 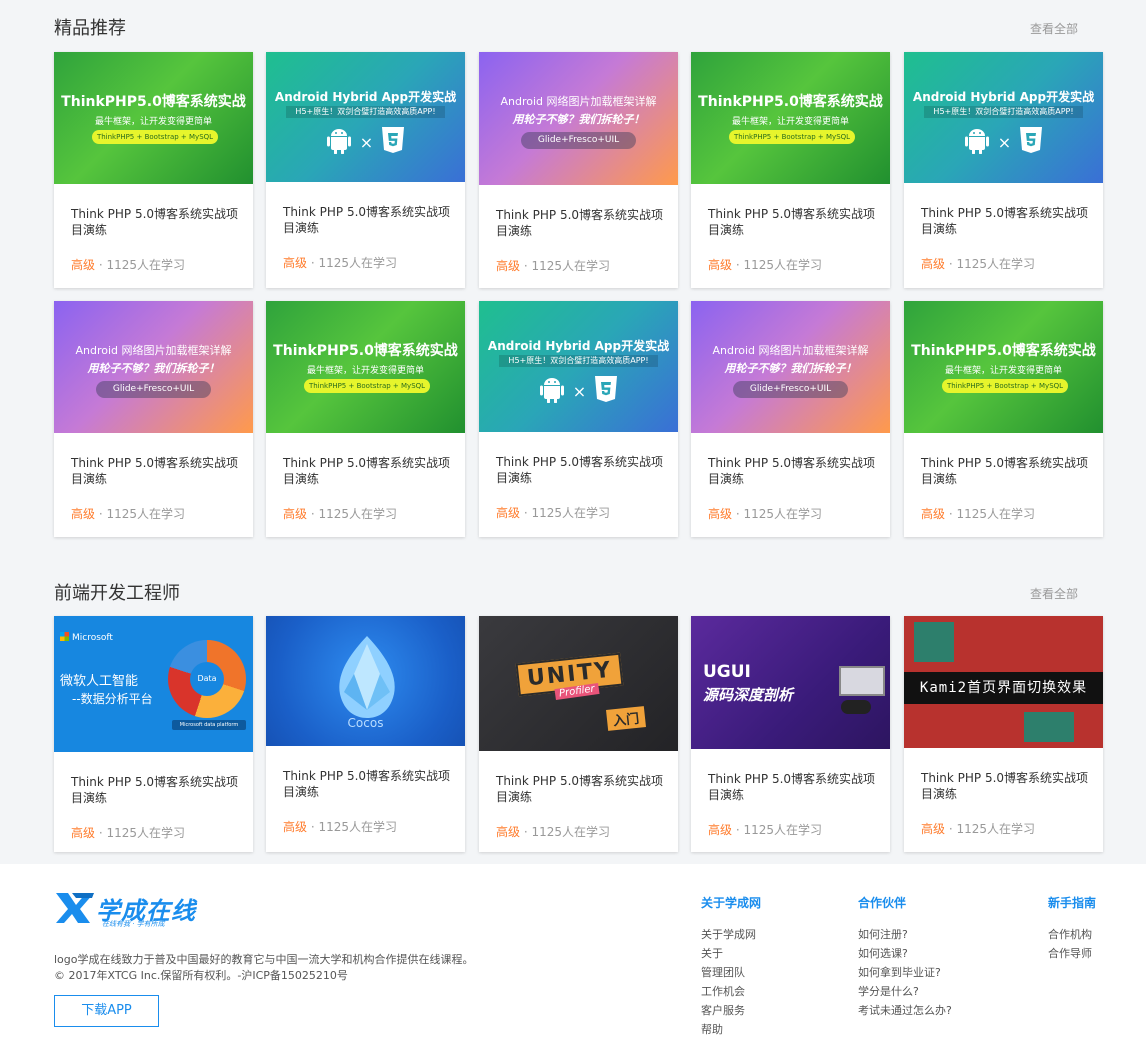 What do you see at coordinates (905, 972) in the screenshot?
I see `footer-link: 如何拿到毕业证?` at bounding box center [905, 972].